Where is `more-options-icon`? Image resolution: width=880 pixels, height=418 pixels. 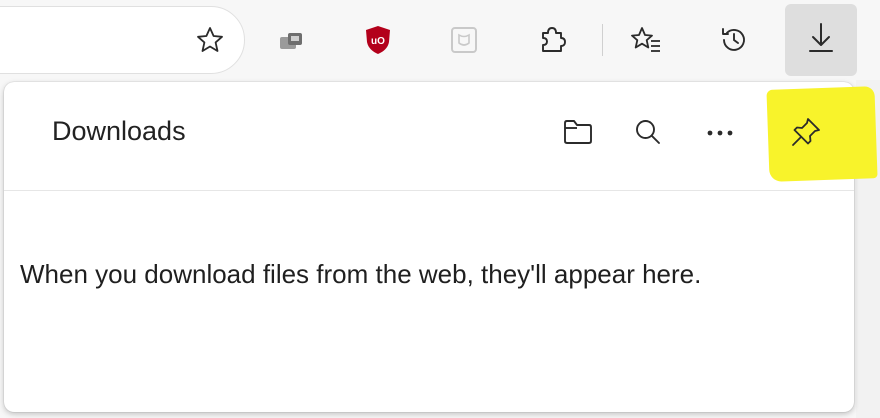
more-options-icon is located at coordinates (720, 134).